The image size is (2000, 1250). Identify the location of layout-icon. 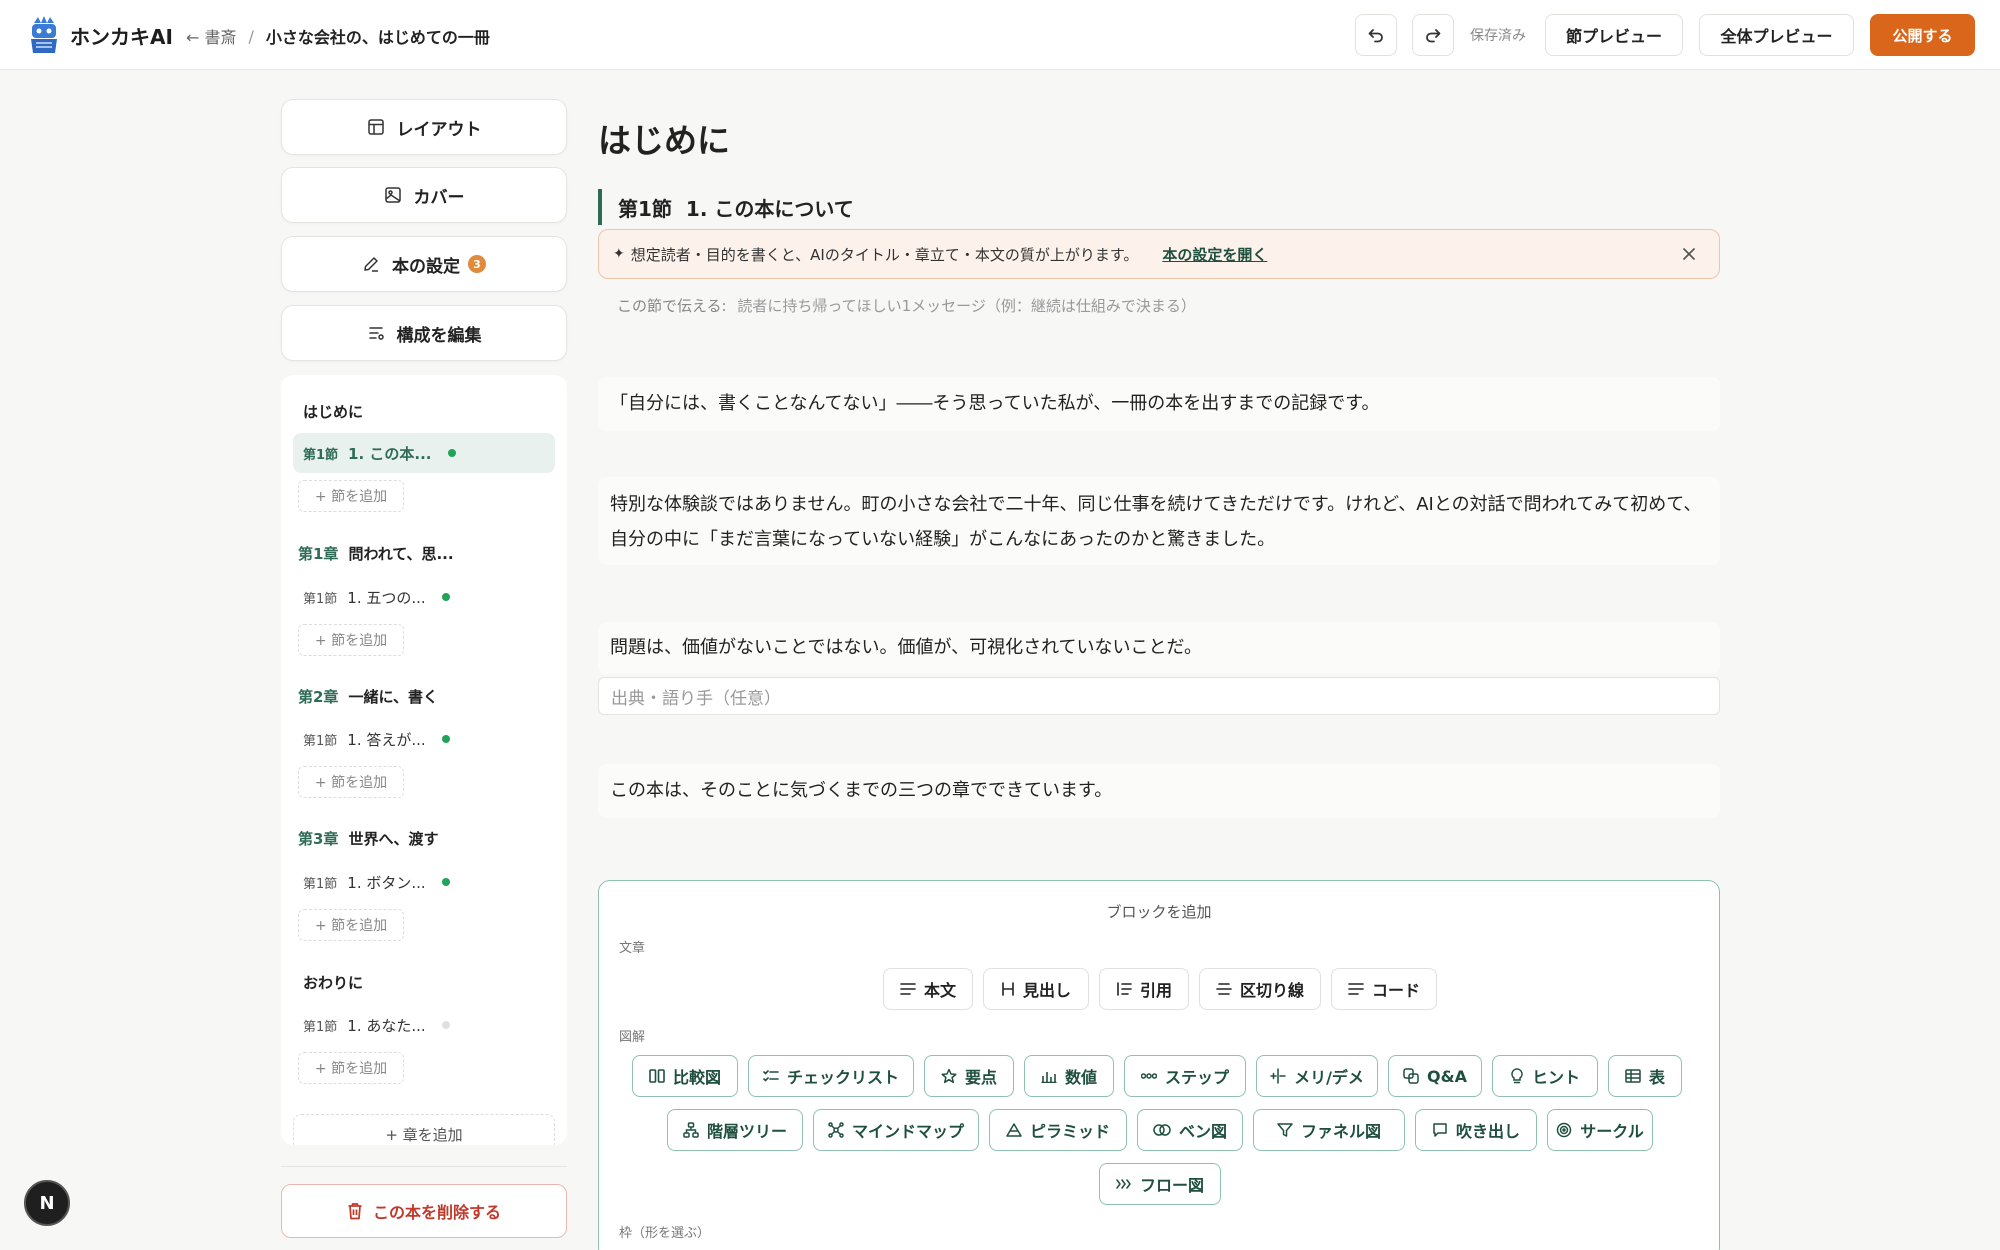
(376, 127).